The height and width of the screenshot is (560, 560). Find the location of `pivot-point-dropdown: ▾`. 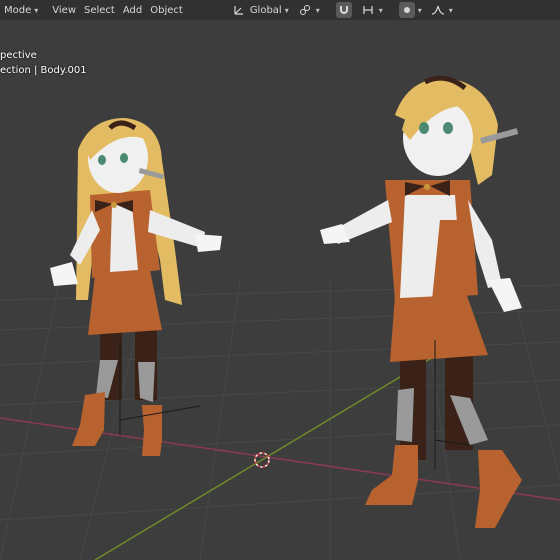

pivot-point-dropdown: ▾ is located at coordinates (308, 10).